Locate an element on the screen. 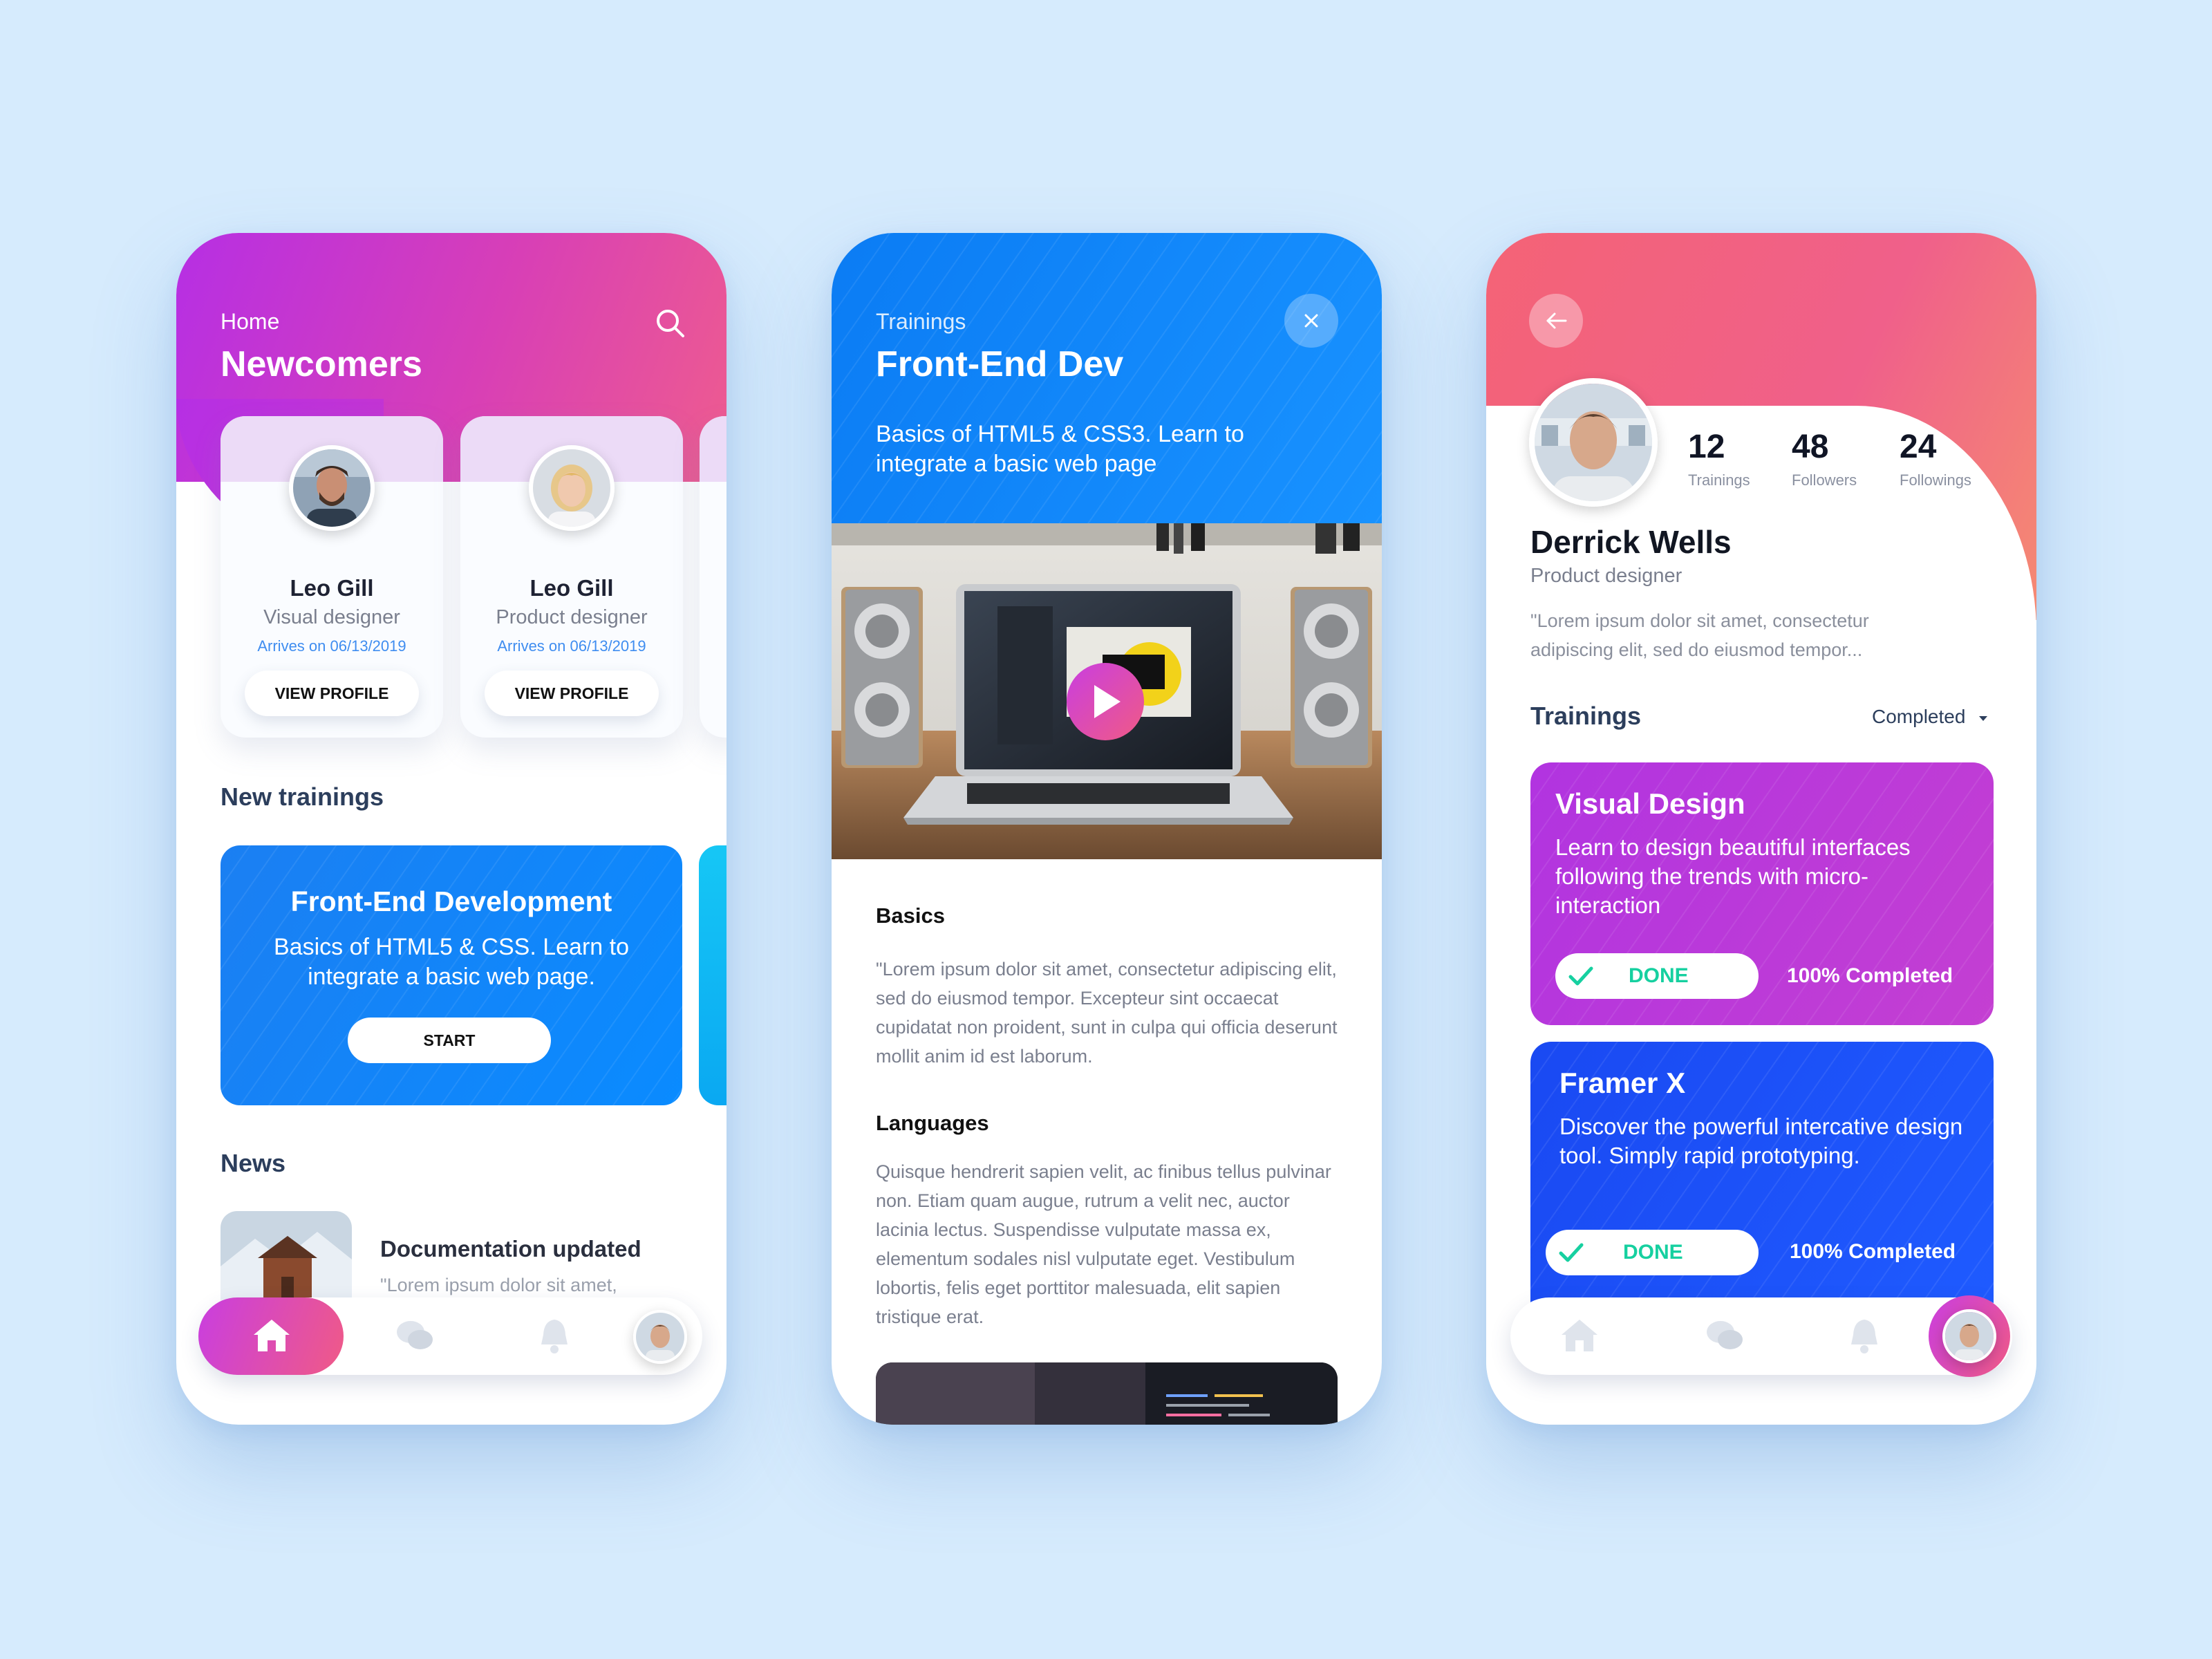 The height and width of the screenshot is (1659, 2212). stat-value: 24 is located at coordinates (1919, 447).